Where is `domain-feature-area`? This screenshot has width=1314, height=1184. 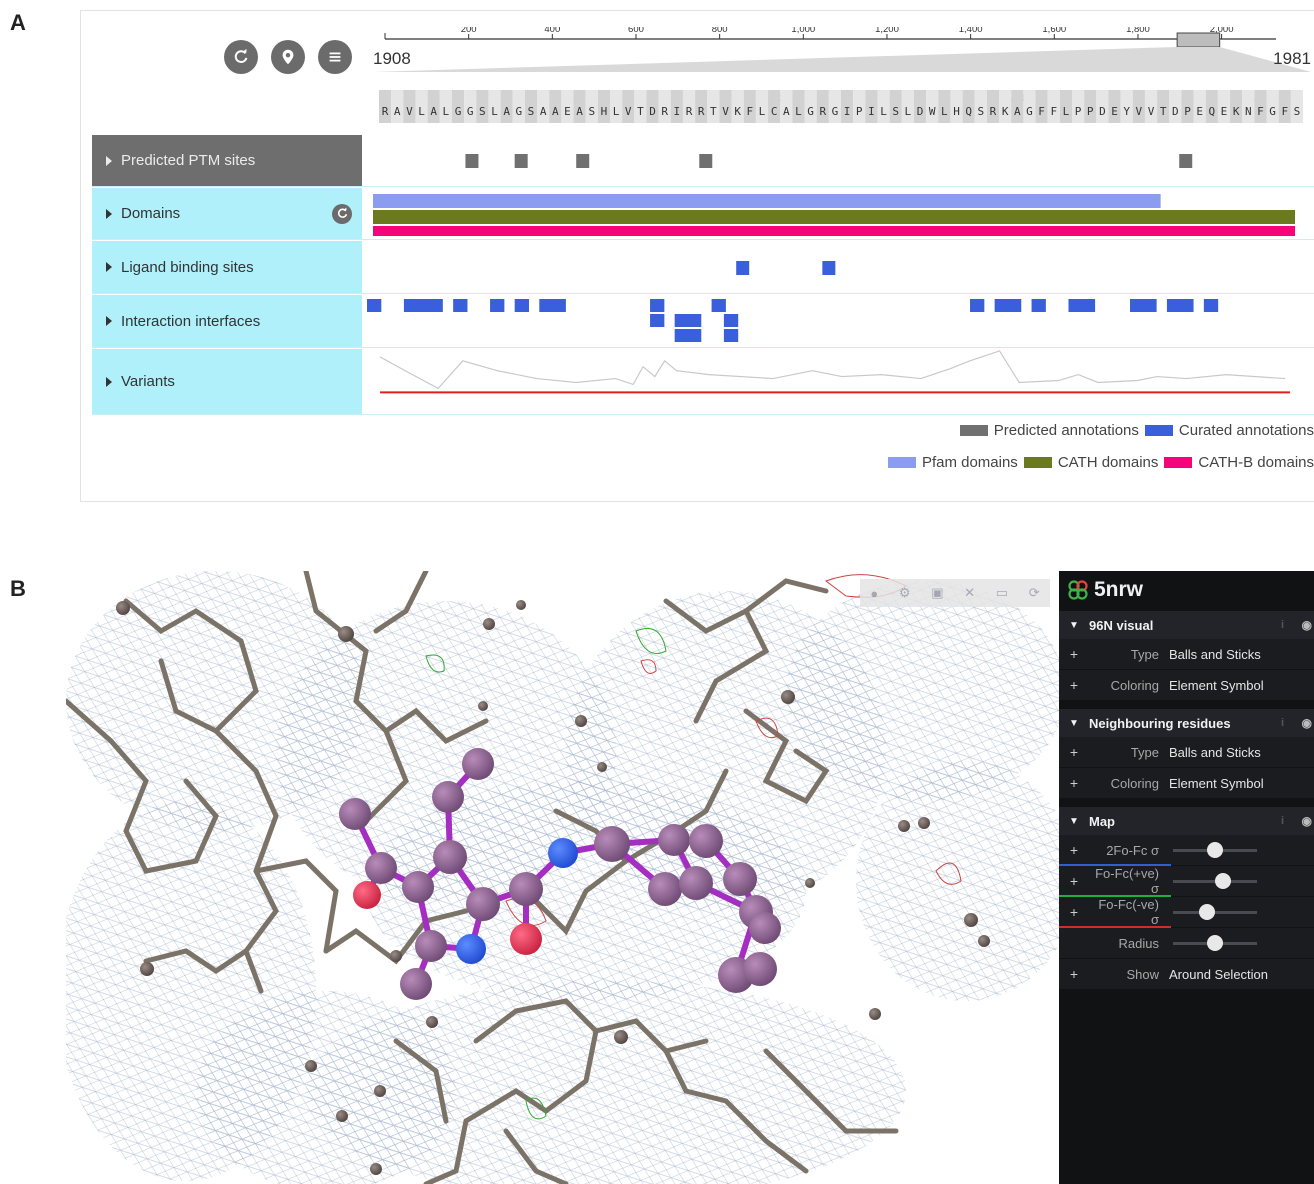 domain-feature-area is located at coordinates (838, 213).